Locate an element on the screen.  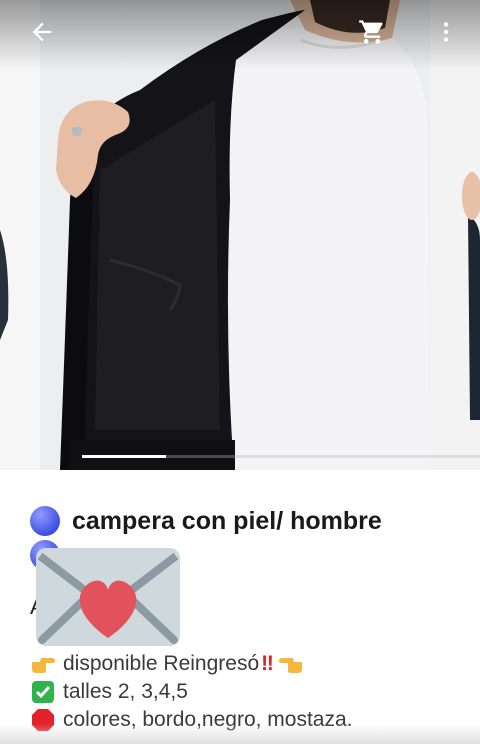
pointing-right-icon is located at coordinates (43, 664).